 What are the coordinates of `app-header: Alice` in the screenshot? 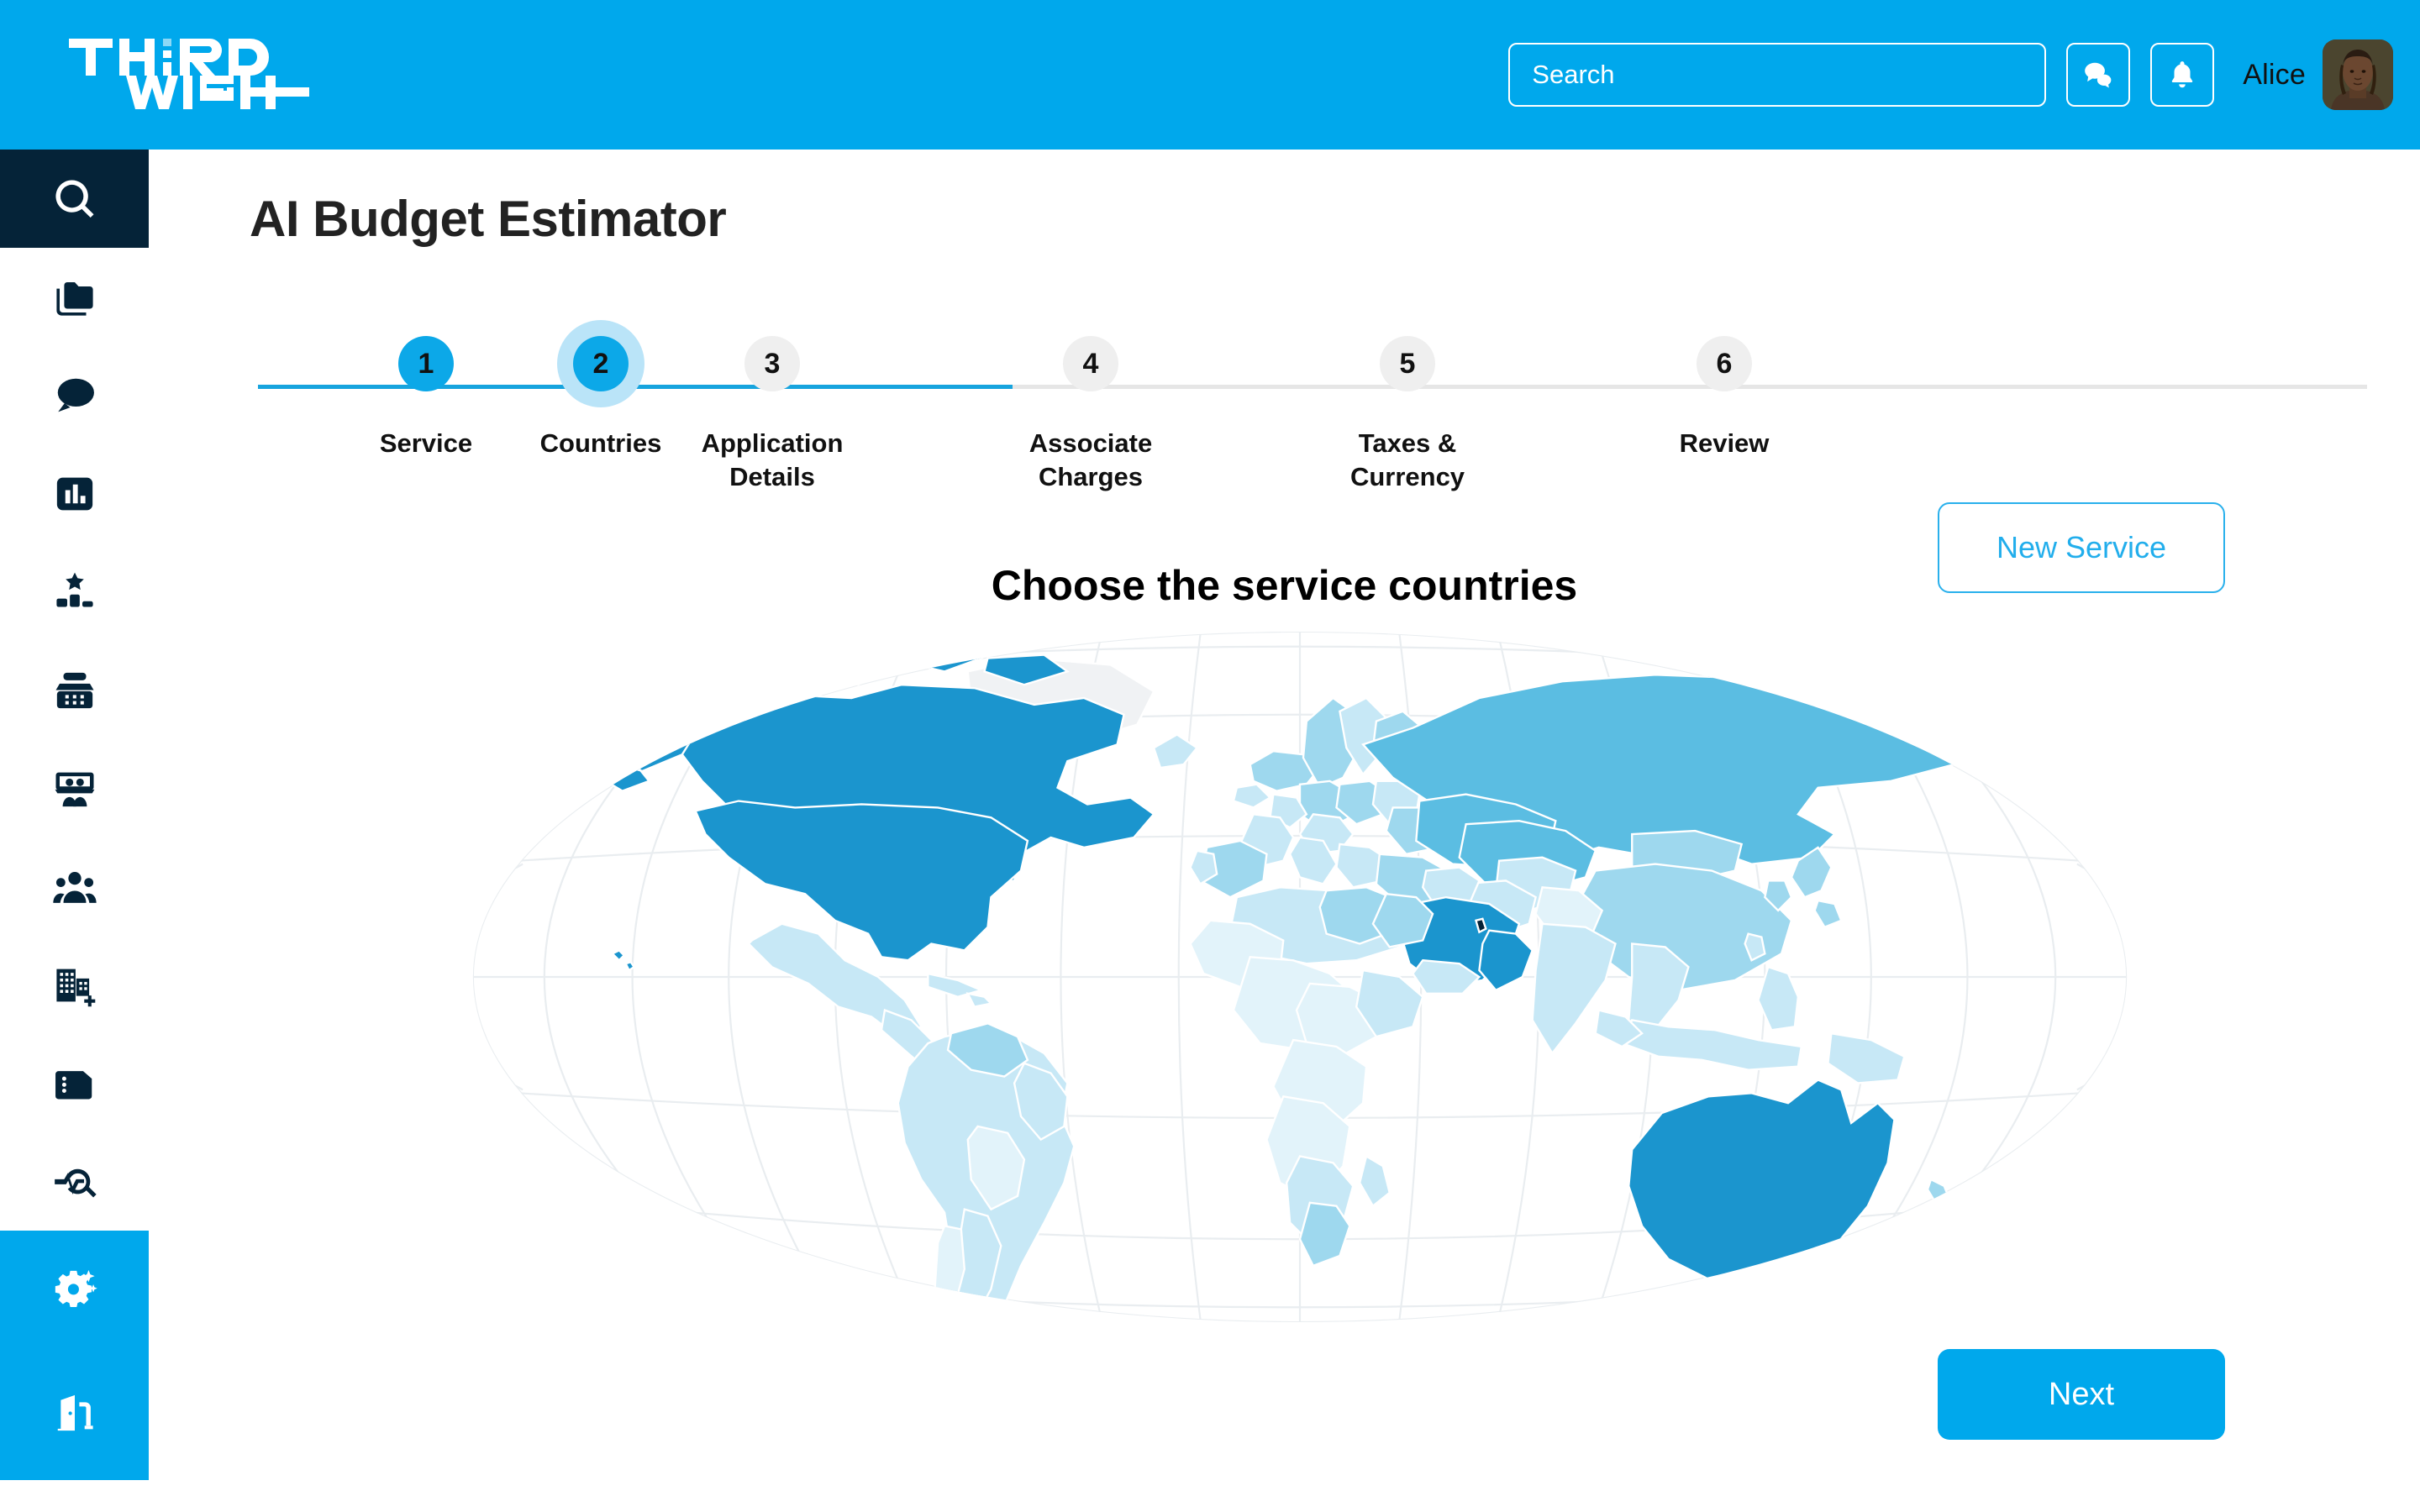 It's located at (1210, 75).